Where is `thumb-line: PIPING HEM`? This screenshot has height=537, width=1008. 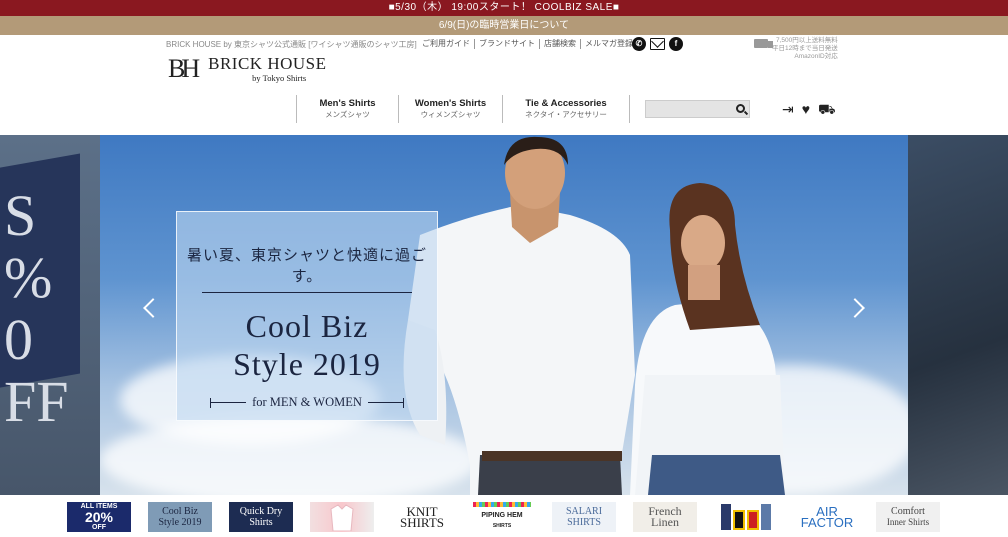 thumb-line: PIPING HEM is located at coordinates (502, 515).